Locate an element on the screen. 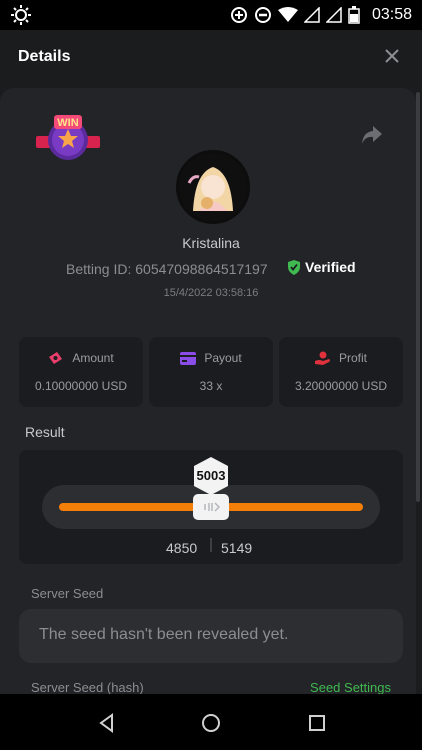 The width and height of the screenshot is (422, 750). stat-amount-label: Amount is located at coordinates (93, 358).